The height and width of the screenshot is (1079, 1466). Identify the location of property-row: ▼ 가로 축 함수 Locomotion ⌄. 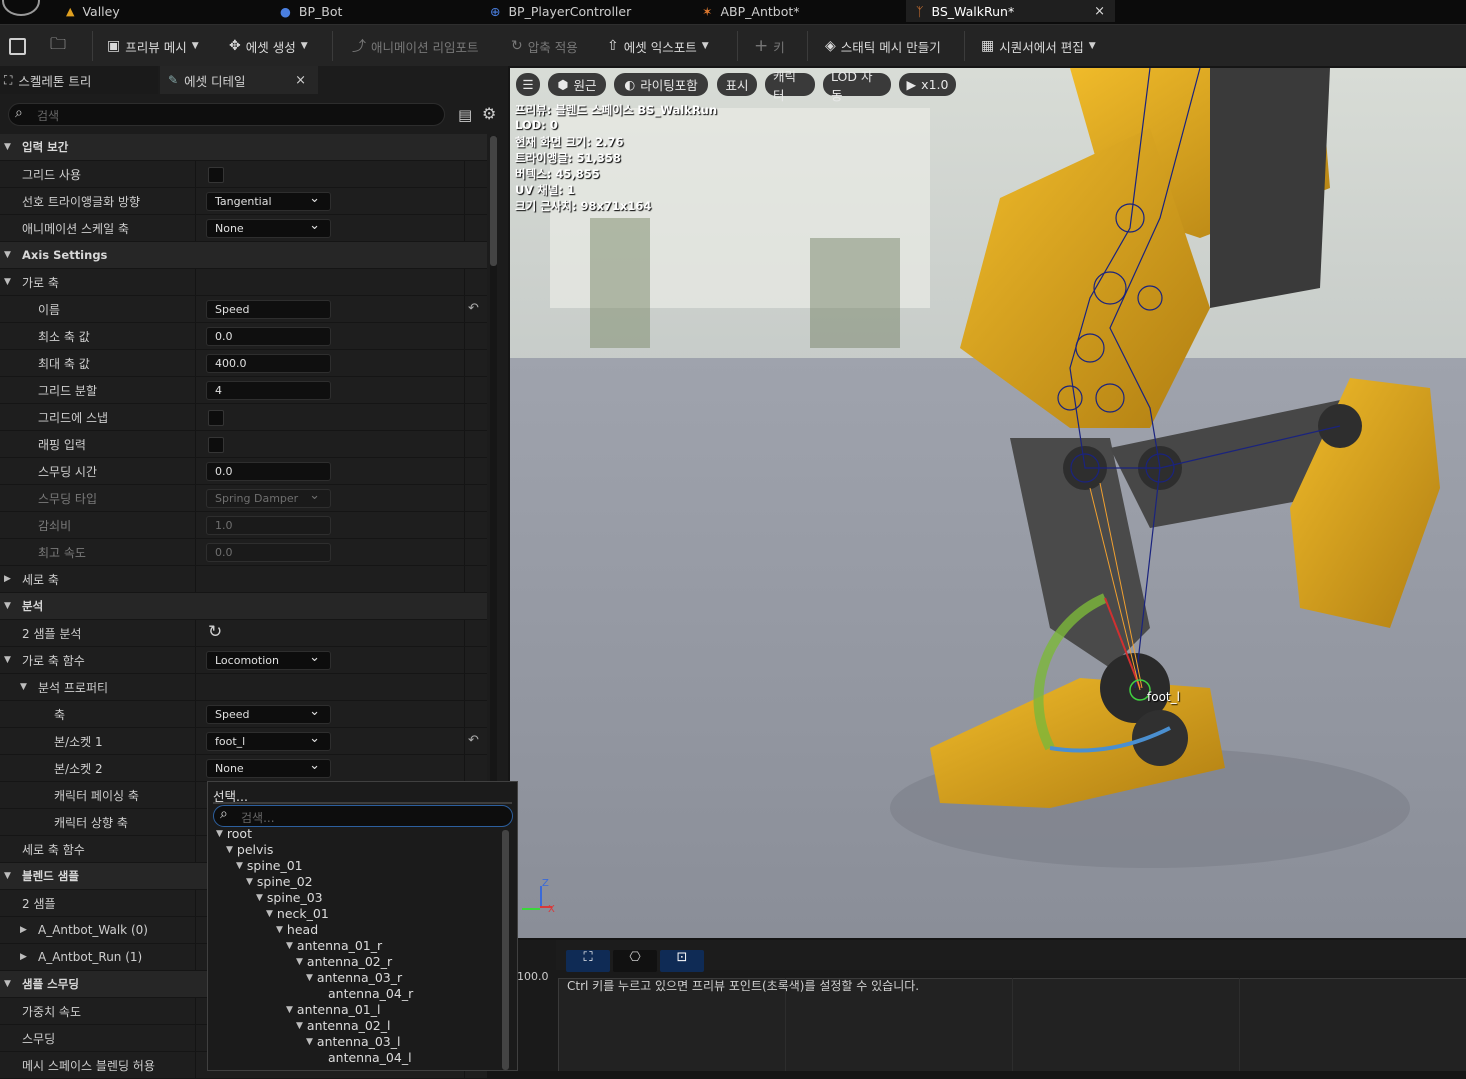
(243, 660).